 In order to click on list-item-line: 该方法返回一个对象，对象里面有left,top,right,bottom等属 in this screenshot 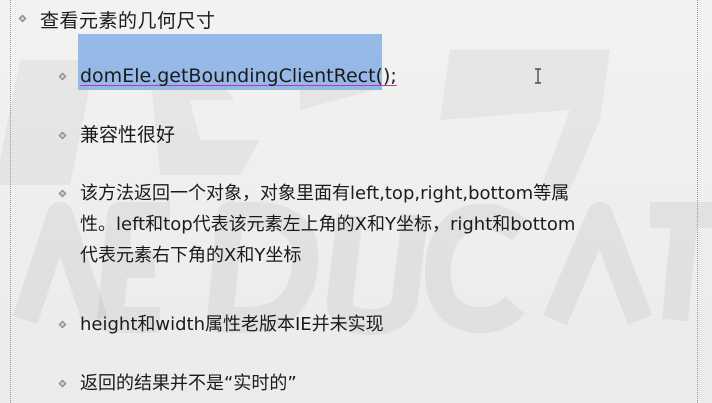, I will do `click(325, 193)`.